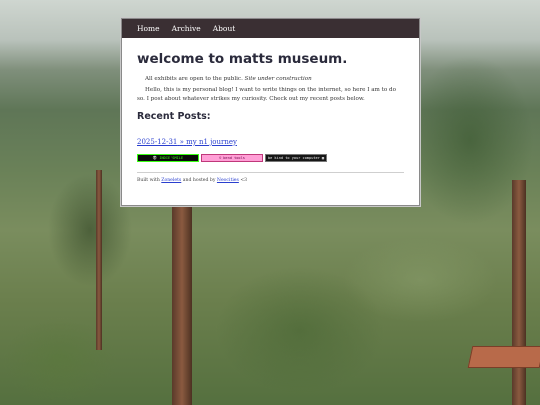 This screenshot has height=405, width=540. I want to click on indie-badge: 👽 INDIE'SMILE, so click(168, 158).